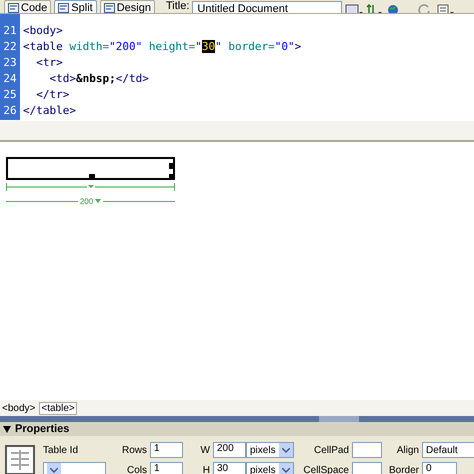  I want to click on view-tab: Design, so click(127, 6).